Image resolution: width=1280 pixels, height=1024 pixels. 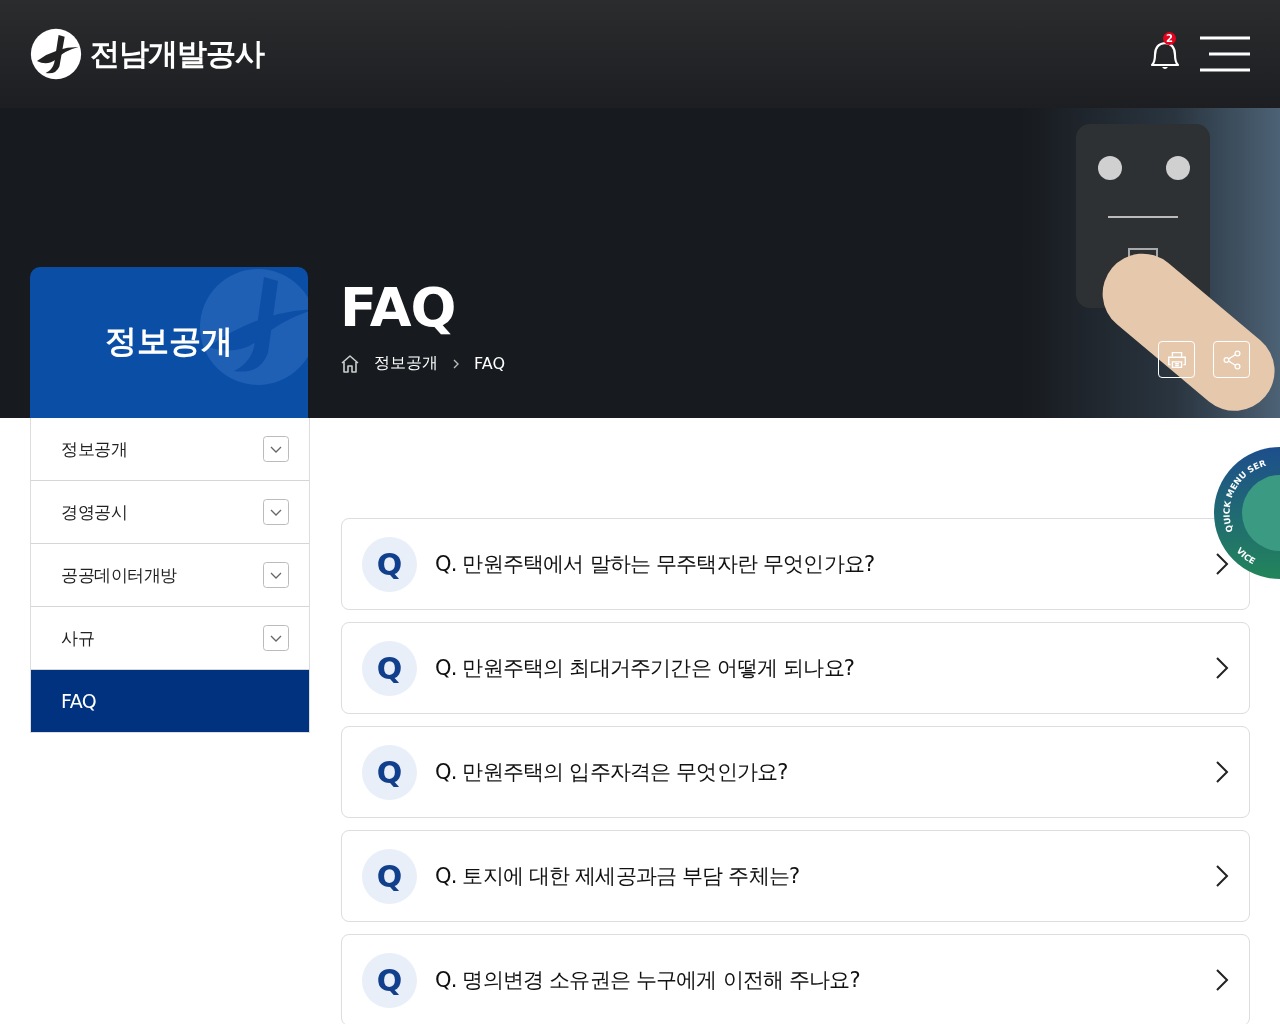 I want to click on faq-question-item: Q Q. 명의변경 소유권은 누구에게 이전해 주나요?, so click(x=795, y=979).